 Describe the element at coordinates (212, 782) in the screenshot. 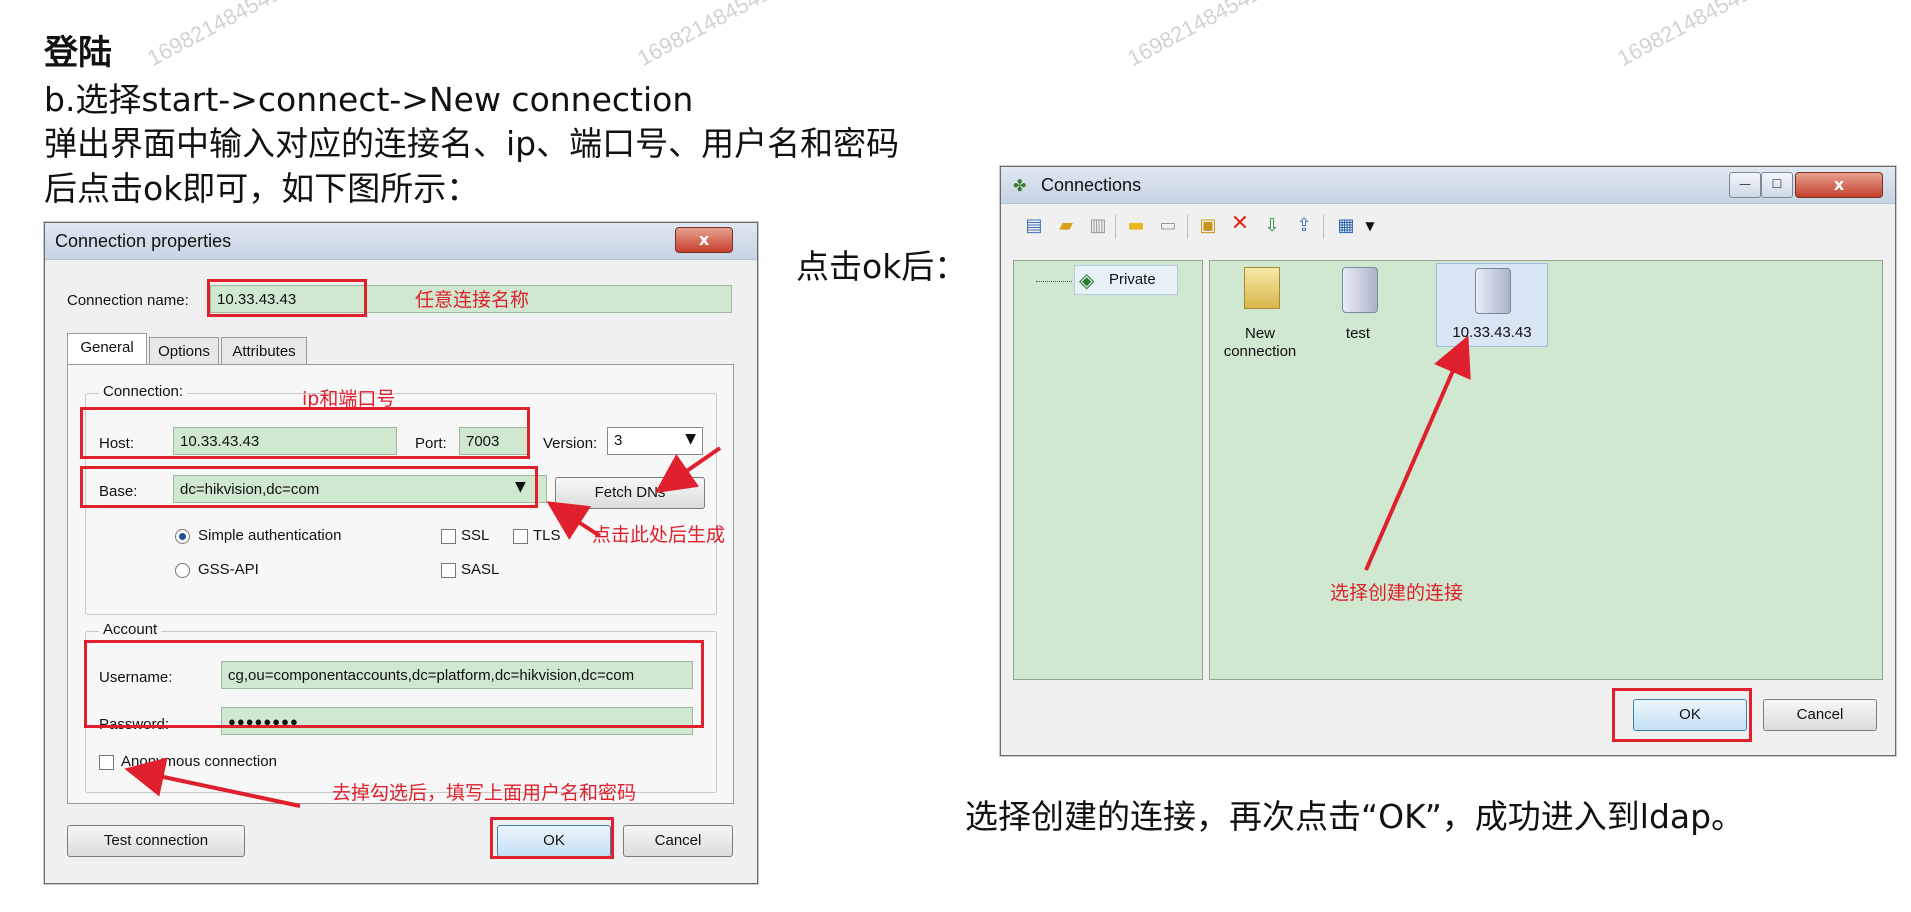

I see `arrow-anonymous` at that location.